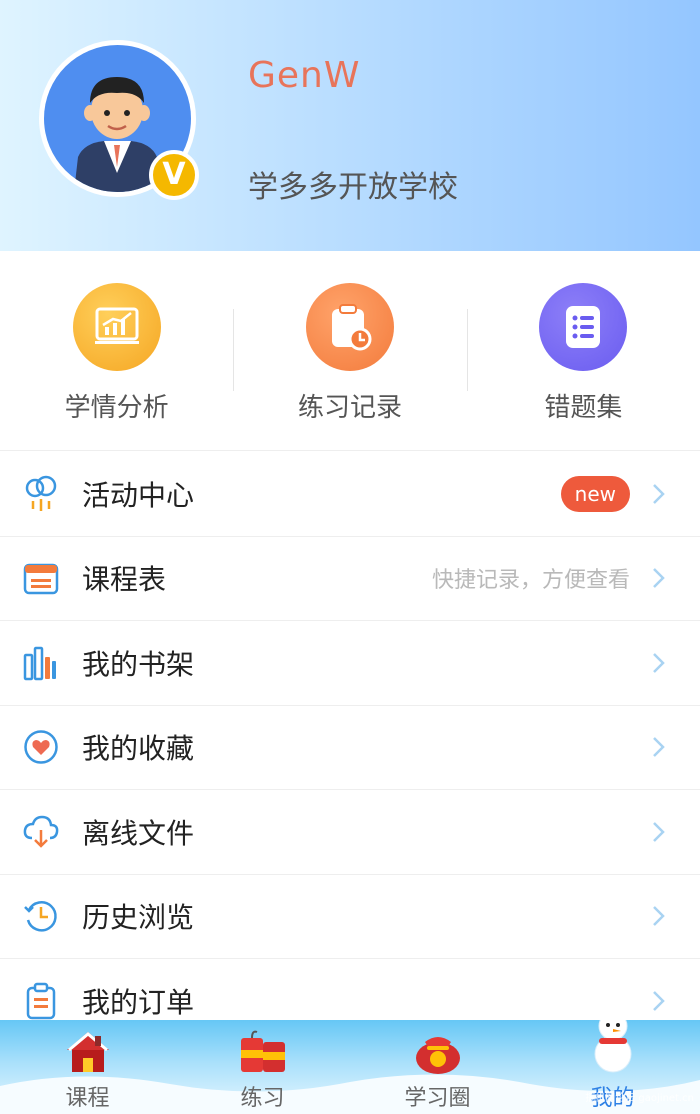 The image size is (700, 1114). I want to click on quick-action-label: 学情分析, so click(116, 408).